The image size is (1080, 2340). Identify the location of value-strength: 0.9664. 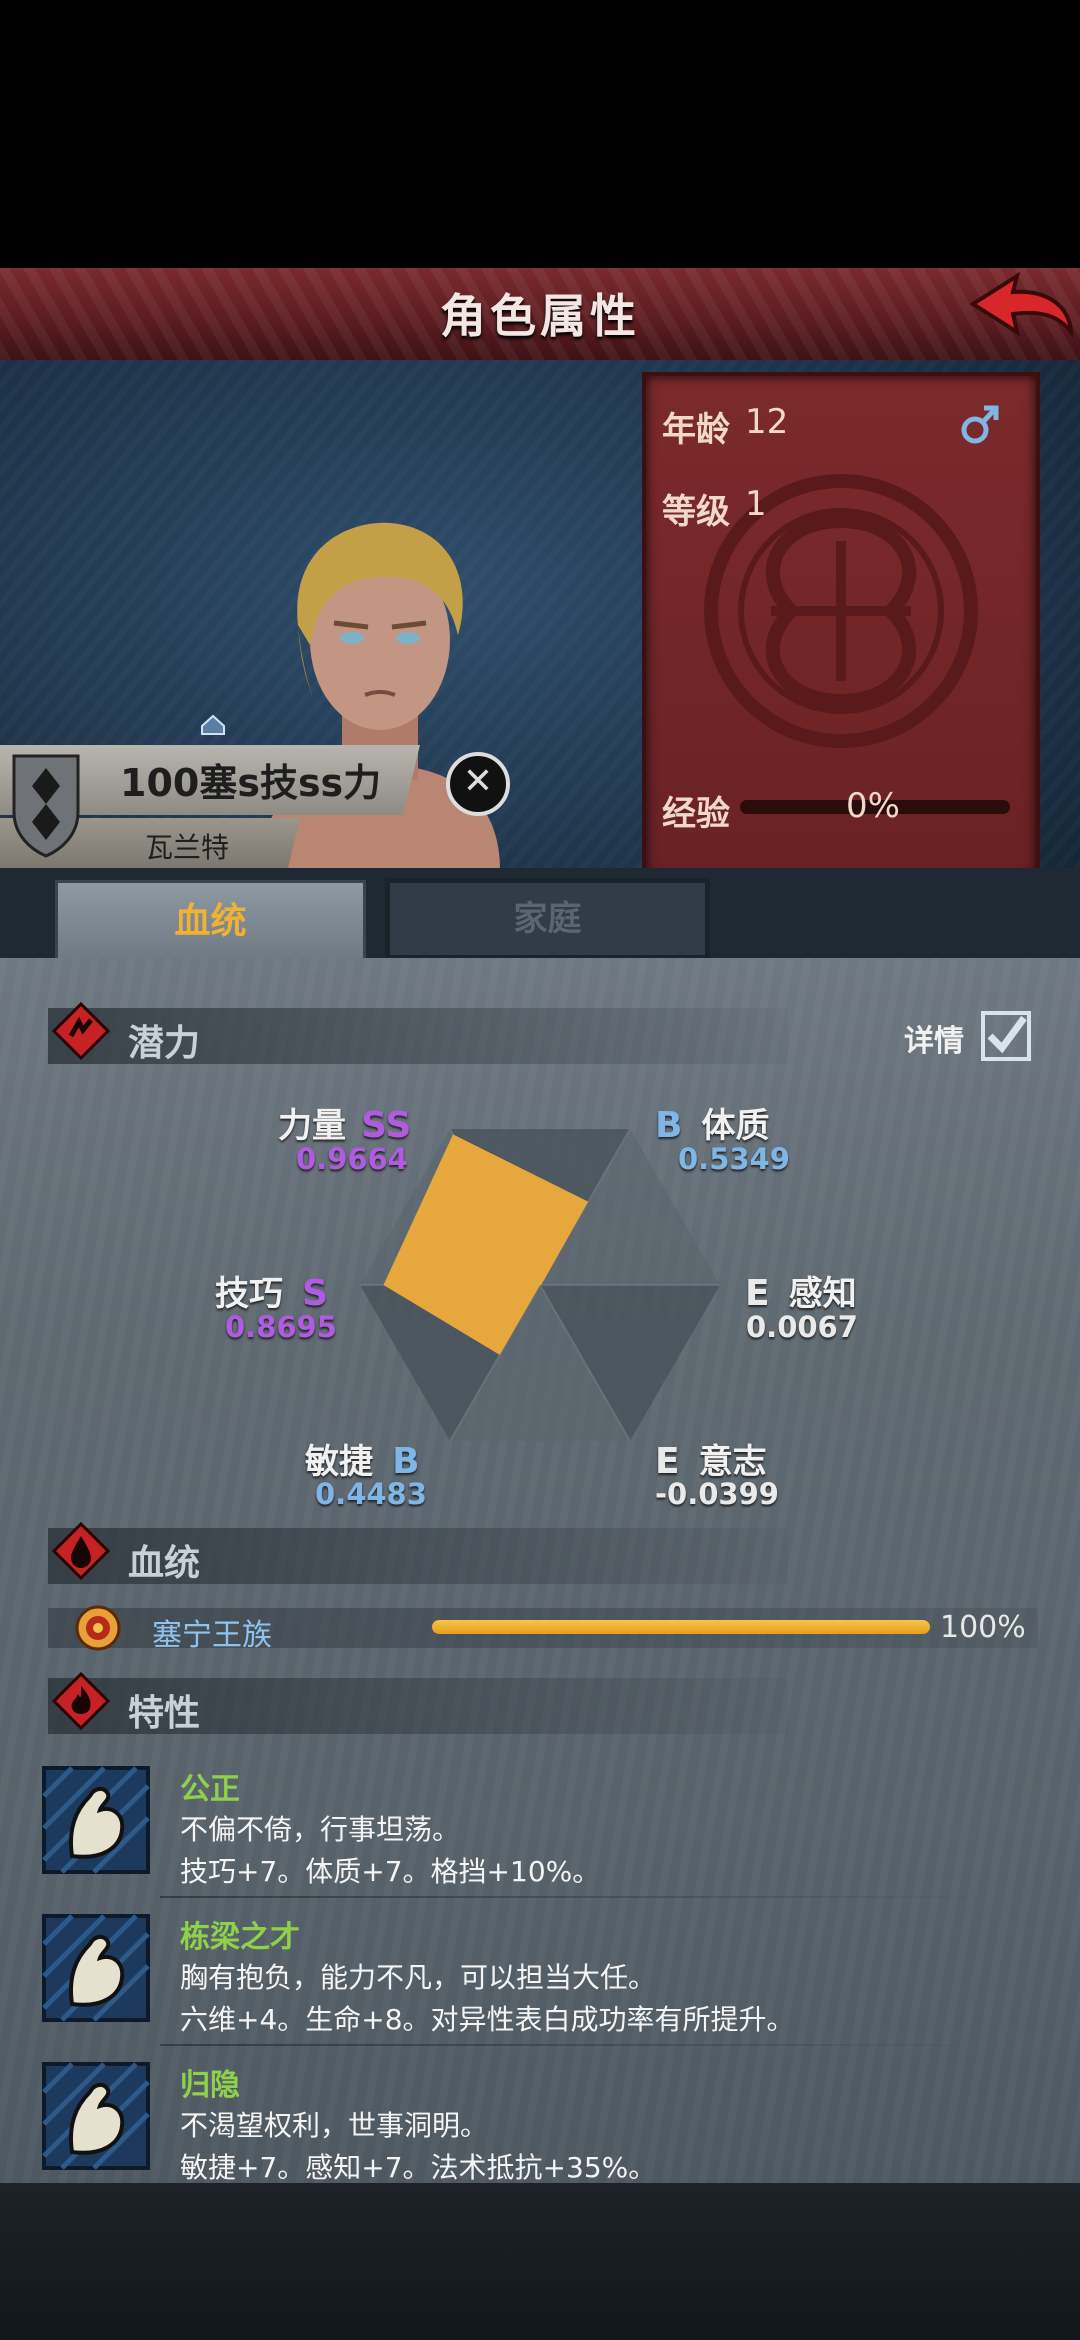
(352, 1159).